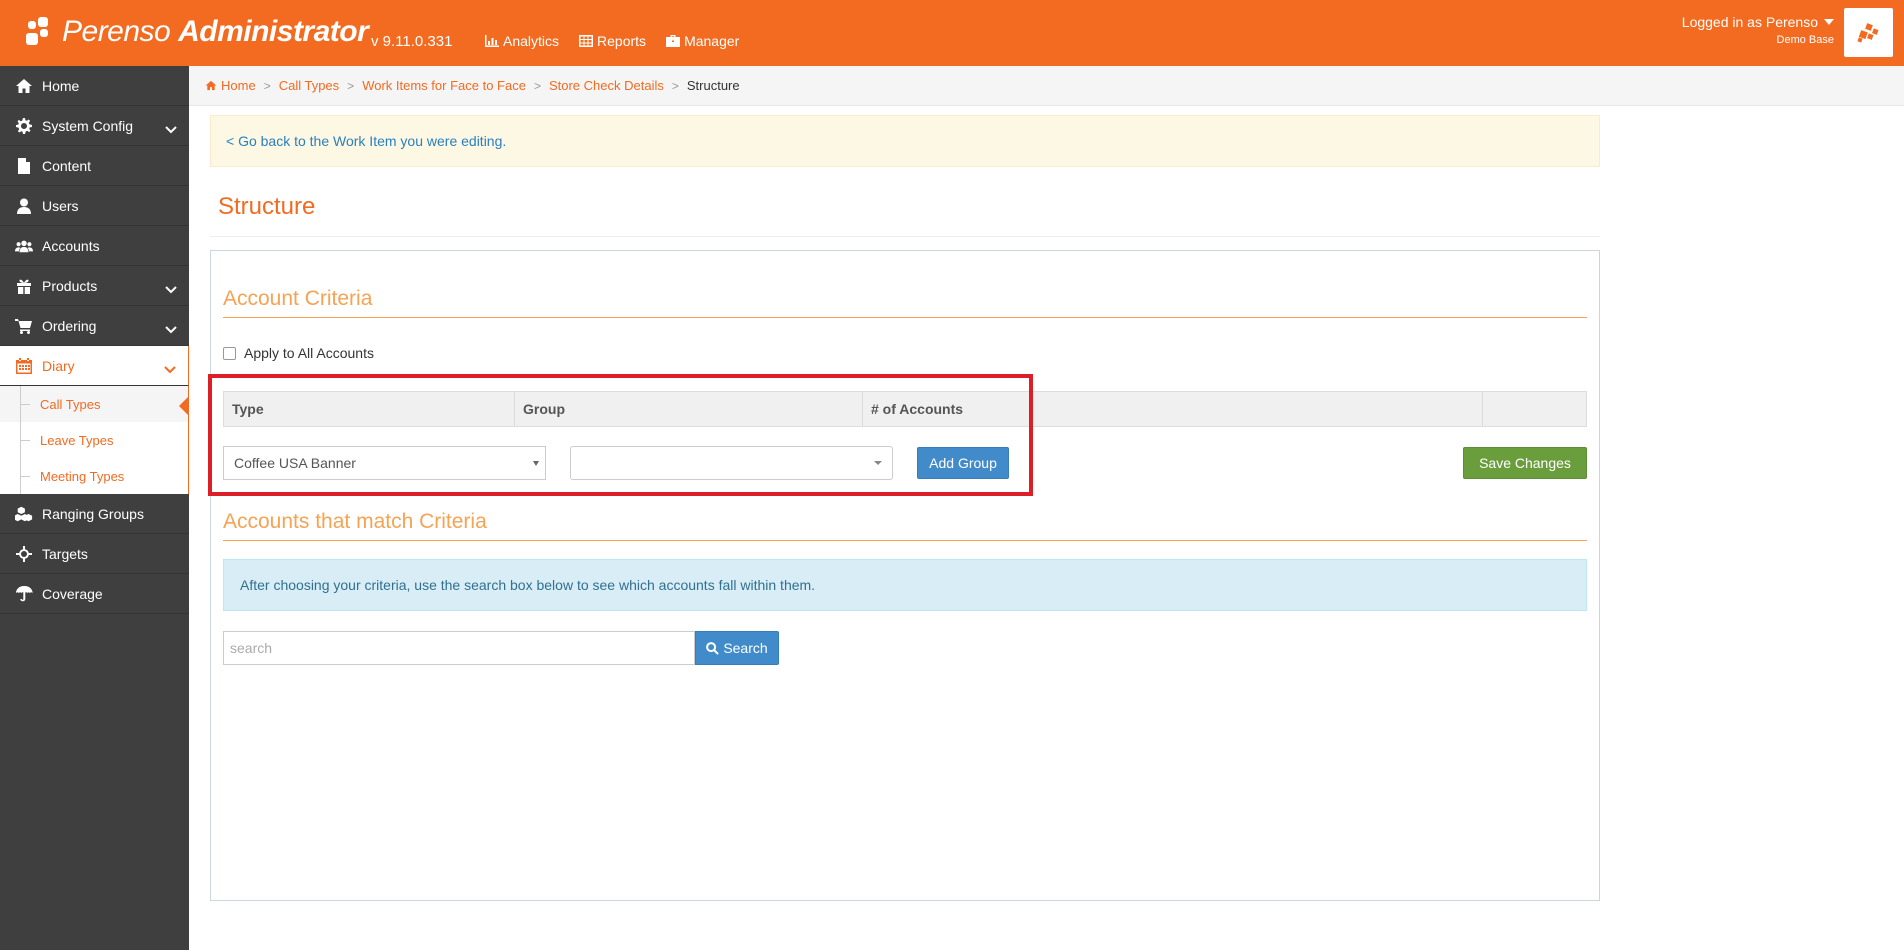  I want to click on page-title: Structure, so click(267, 206).